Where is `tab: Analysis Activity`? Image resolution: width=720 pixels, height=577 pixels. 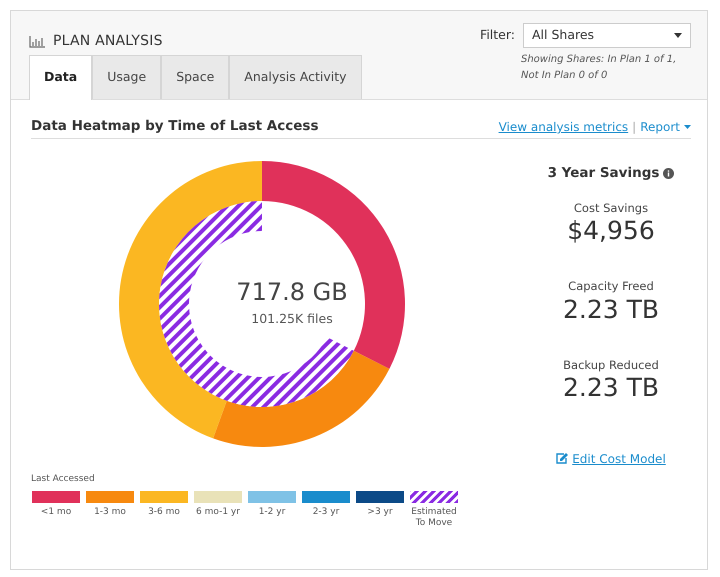 tab: Analysis Activity is located at coordinates (295, 77).